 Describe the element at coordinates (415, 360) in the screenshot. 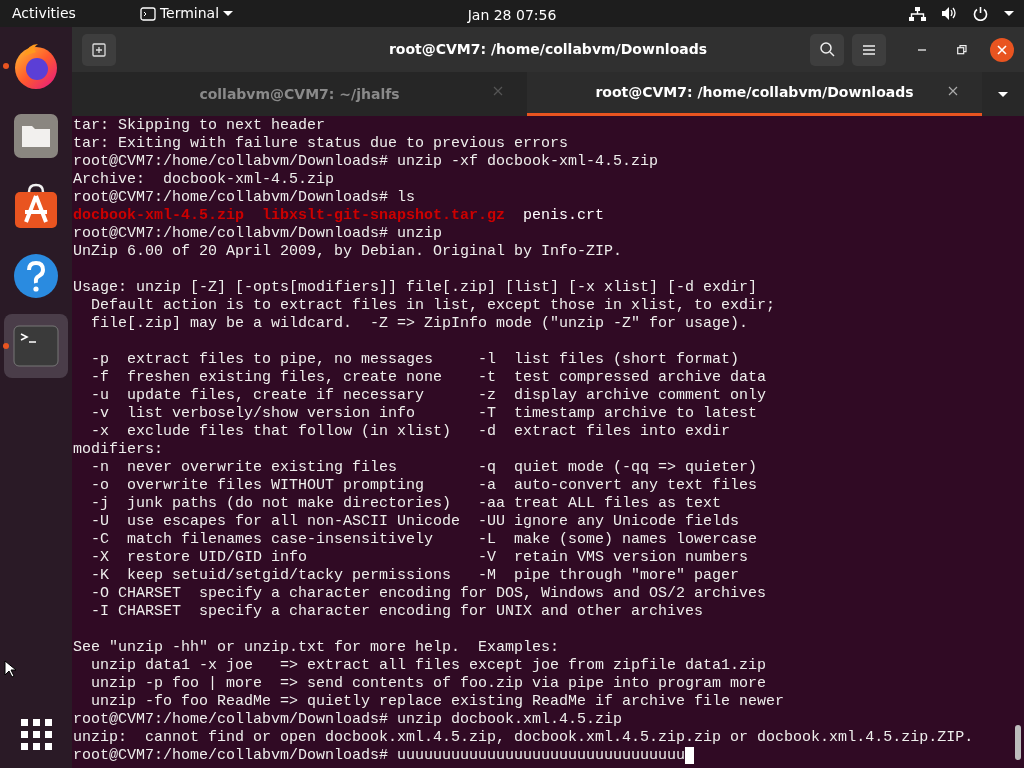

I see `terminal-line: -p extract files to pipe, no messages -l list files (short format)` at that location.